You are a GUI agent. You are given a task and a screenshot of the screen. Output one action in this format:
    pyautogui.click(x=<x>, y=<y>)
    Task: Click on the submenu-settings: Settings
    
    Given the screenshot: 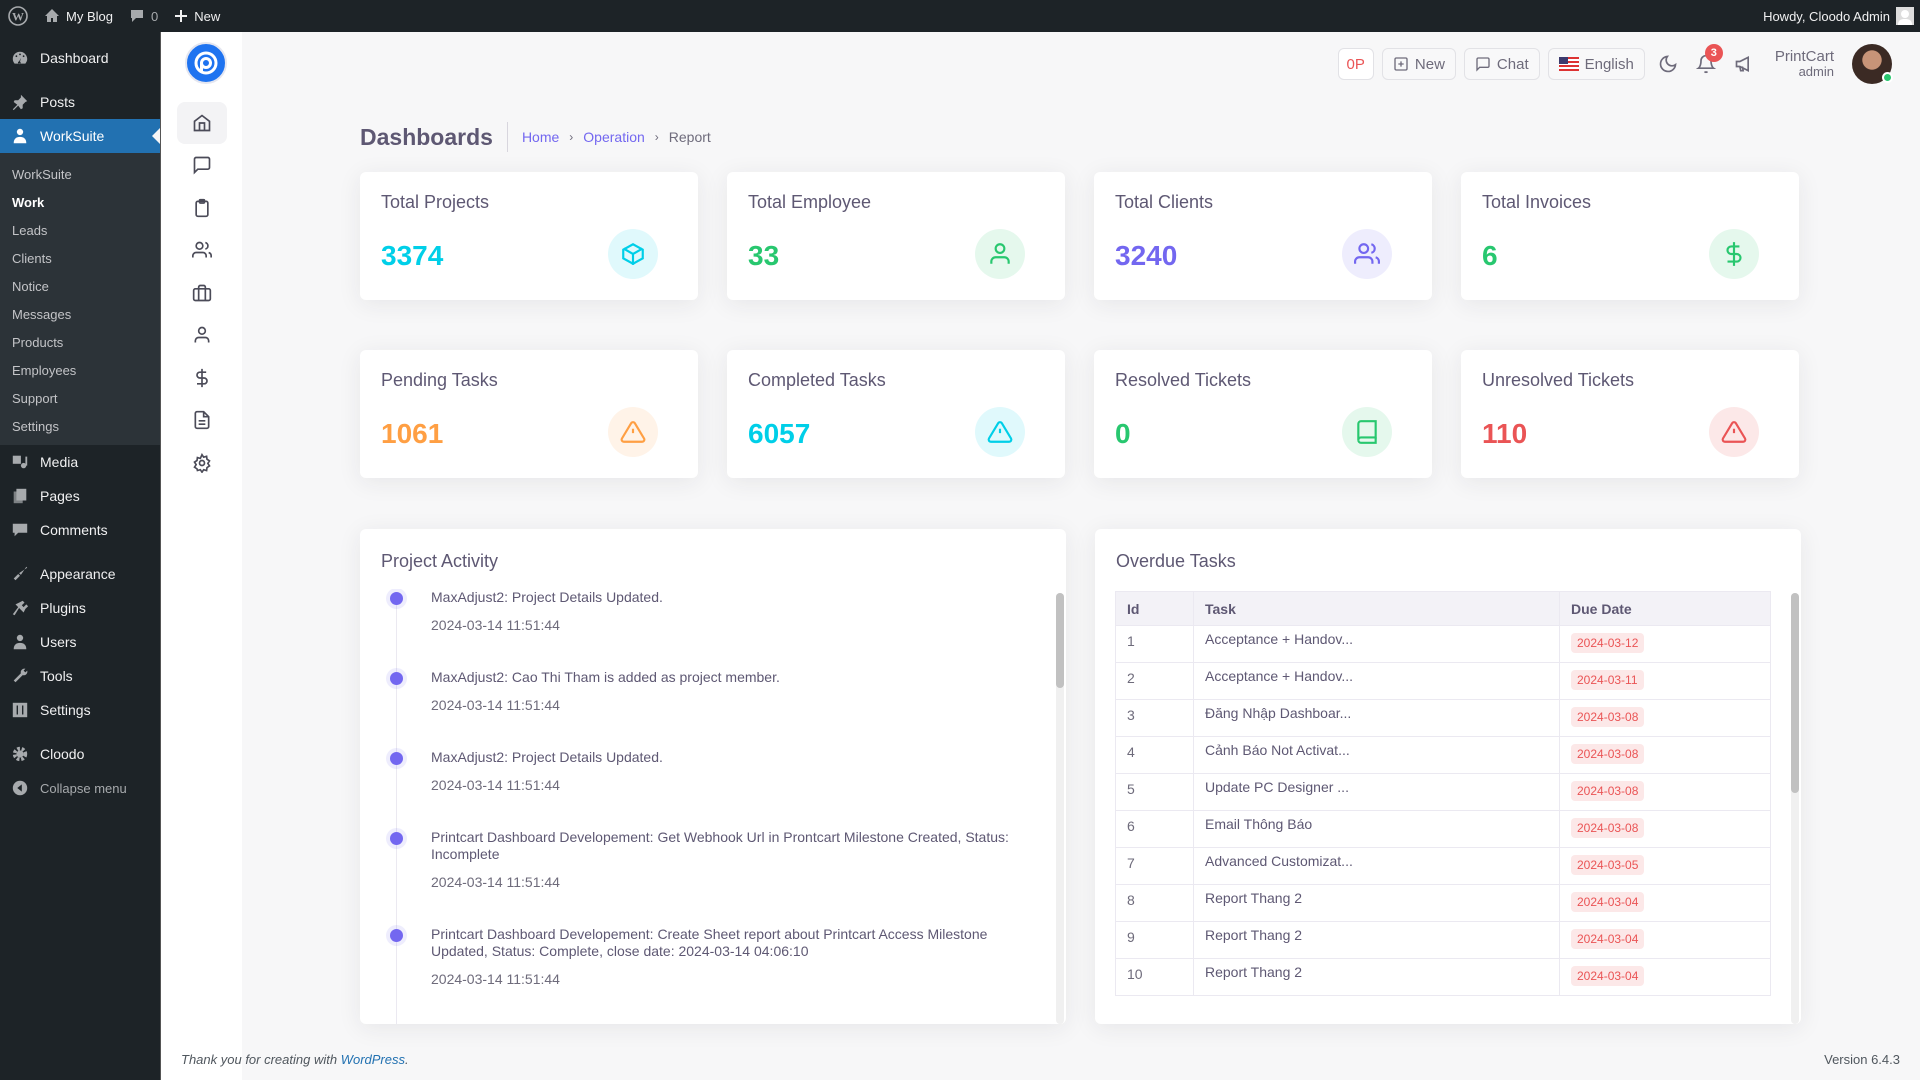 What is the action you would take?
    pyautogui.click(x=80, y=426)
    